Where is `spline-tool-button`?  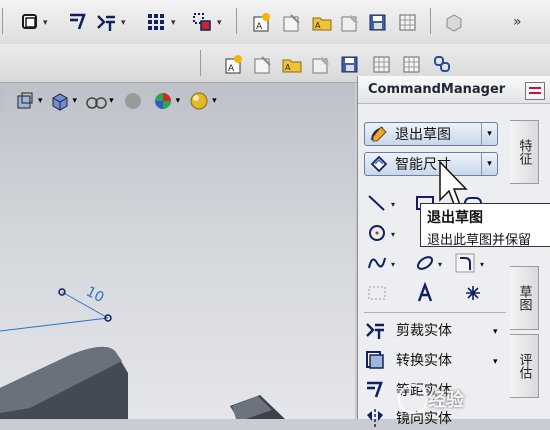 spline-tool-button is located at coordinates (377, 263).